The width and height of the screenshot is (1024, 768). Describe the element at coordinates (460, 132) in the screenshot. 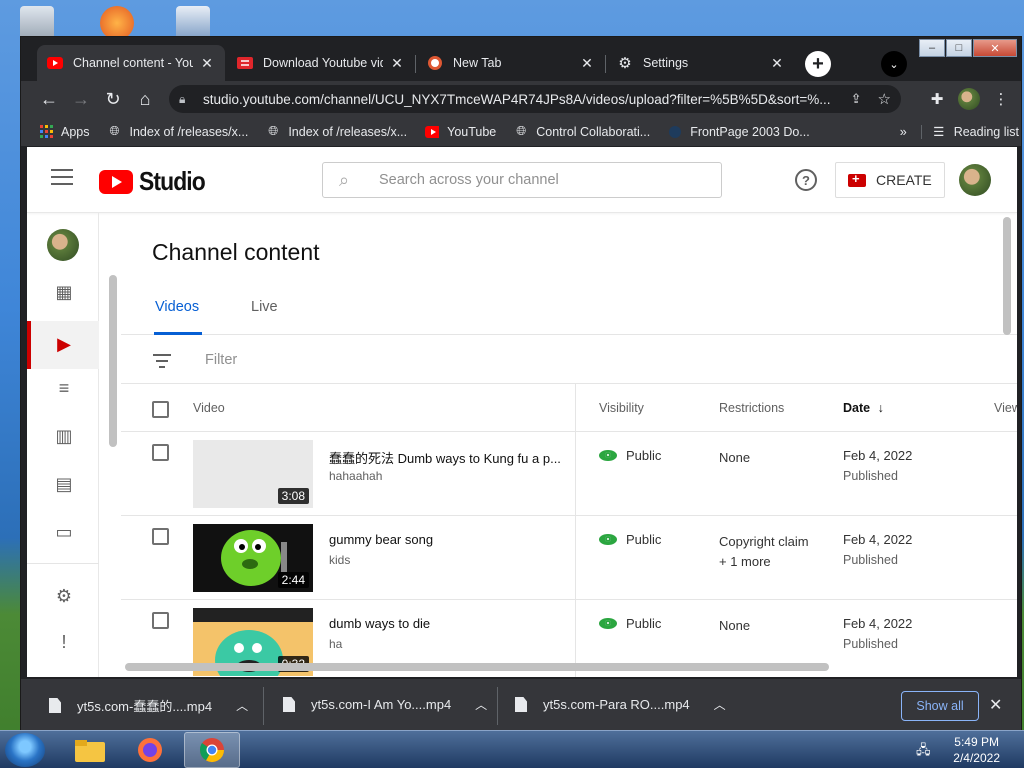

I see `bookmark-youtube: YouTube` at that location.